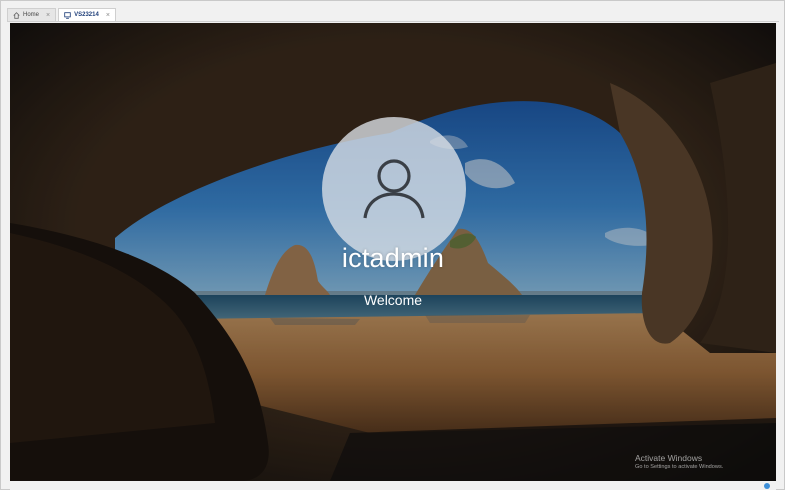  Describe the element at coordinates (679, 467) in the screenshot. I see `watermark-subtitle: Go to Settings to activate Windows.` at that location.